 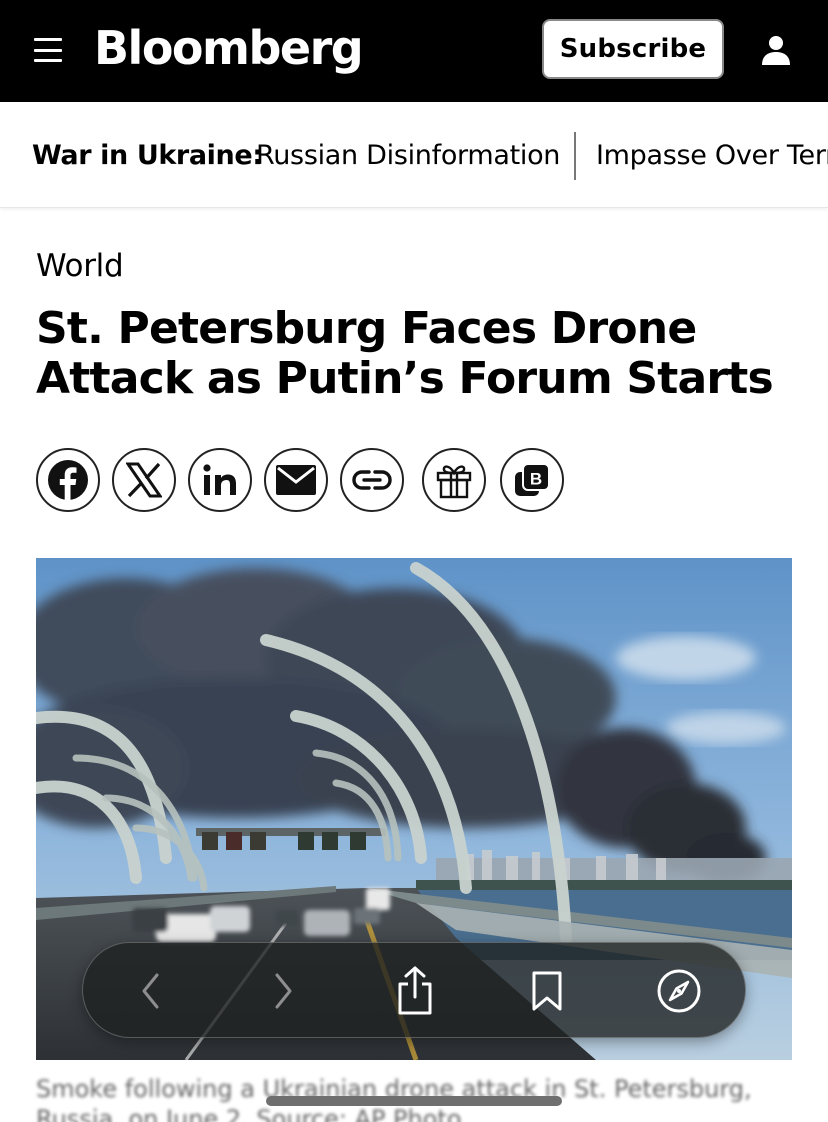 I want to click on email-icon, so click(x=296, y=480).